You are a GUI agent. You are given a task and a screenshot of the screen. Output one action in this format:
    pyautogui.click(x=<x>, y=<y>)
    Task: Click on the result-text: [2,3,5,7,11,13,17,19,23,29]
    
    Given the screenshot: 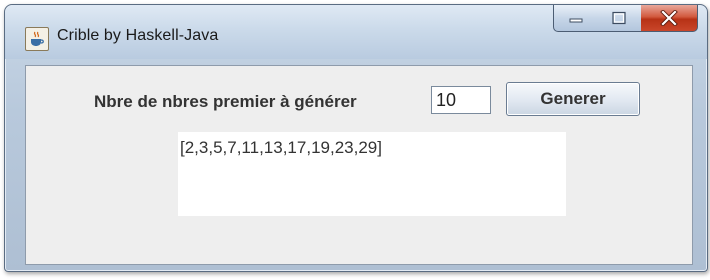 What is the action you would take?
    pyautogui.click(x=281, y=147)
    